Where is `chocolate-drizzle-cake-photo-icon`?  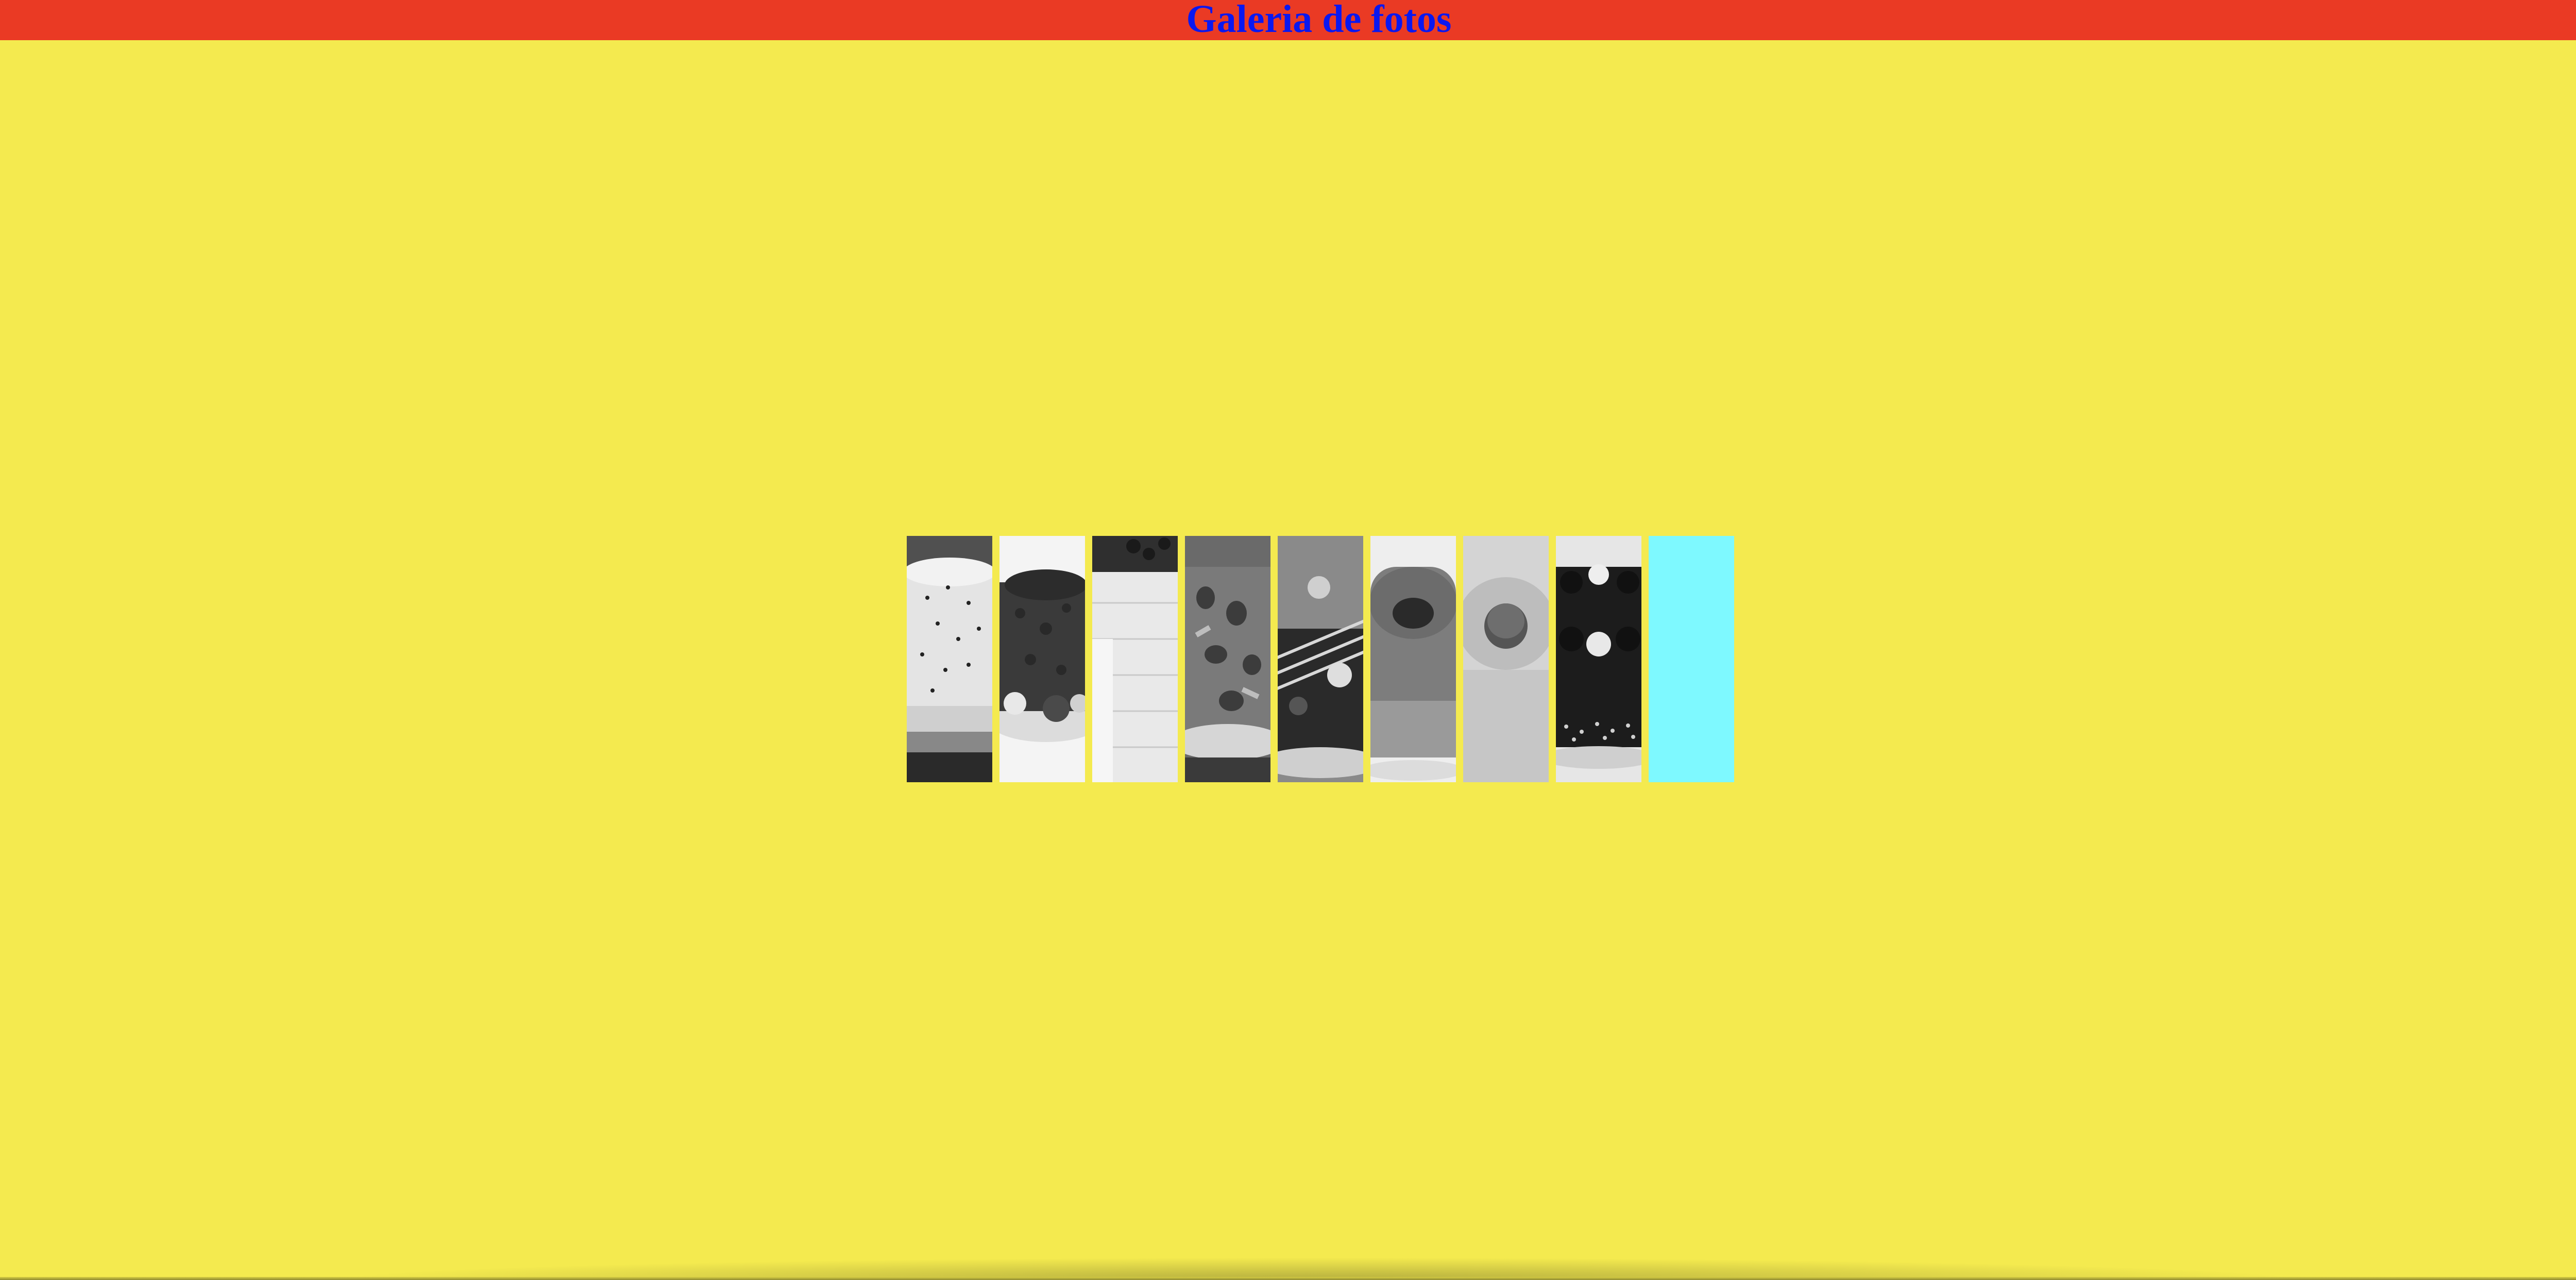 chocolate-drizzle-cake-photo-icon is located at coordinates (1320, 659).